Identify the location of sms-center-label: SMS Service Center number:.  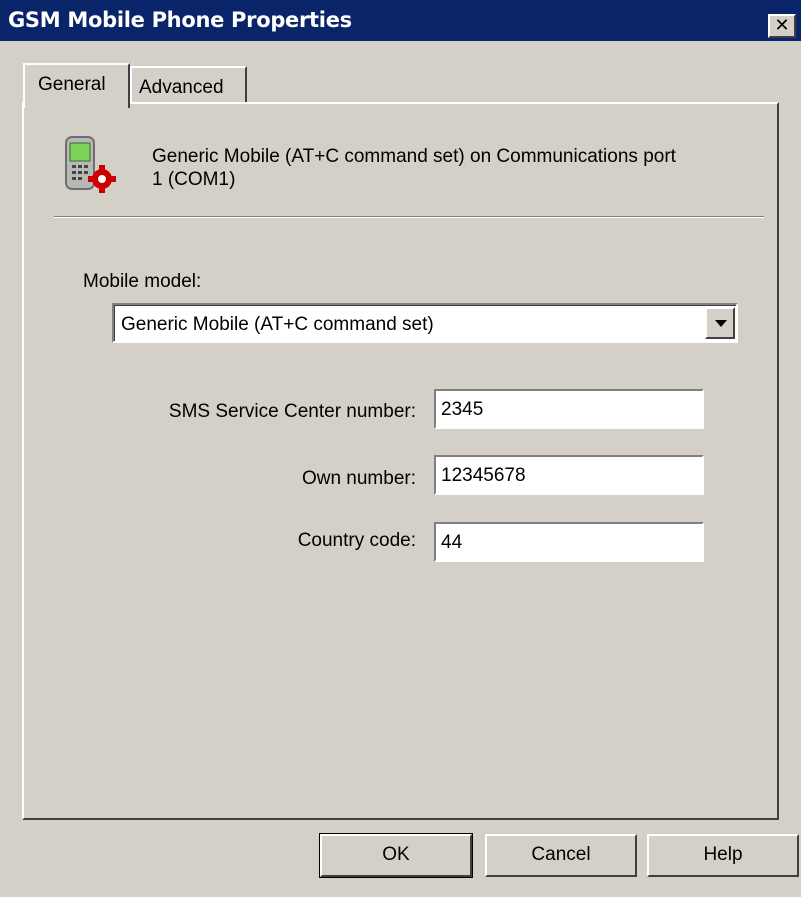
(292, 411).